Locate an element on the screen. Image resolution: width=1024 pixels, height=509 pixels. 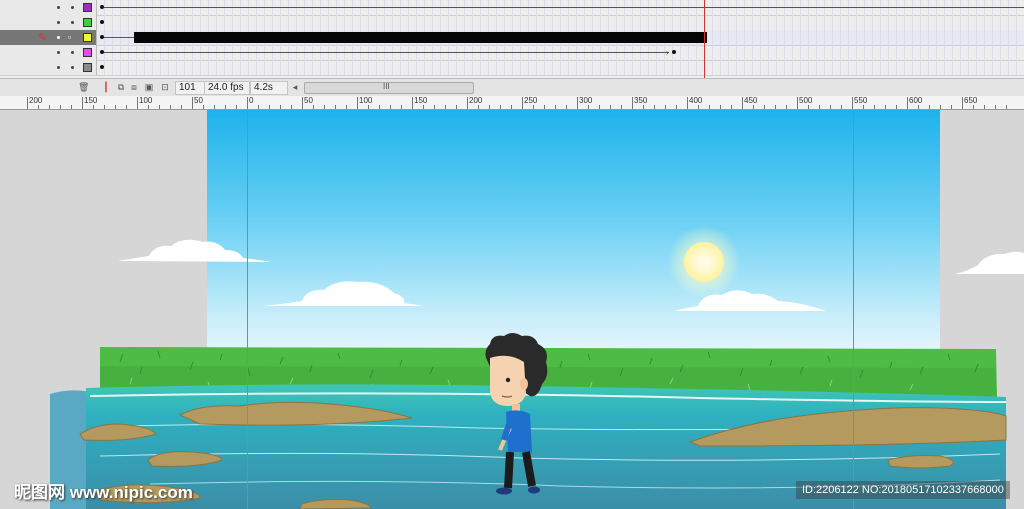
modify-markers-icon: ⊡ is located at coordinates (165, 87).